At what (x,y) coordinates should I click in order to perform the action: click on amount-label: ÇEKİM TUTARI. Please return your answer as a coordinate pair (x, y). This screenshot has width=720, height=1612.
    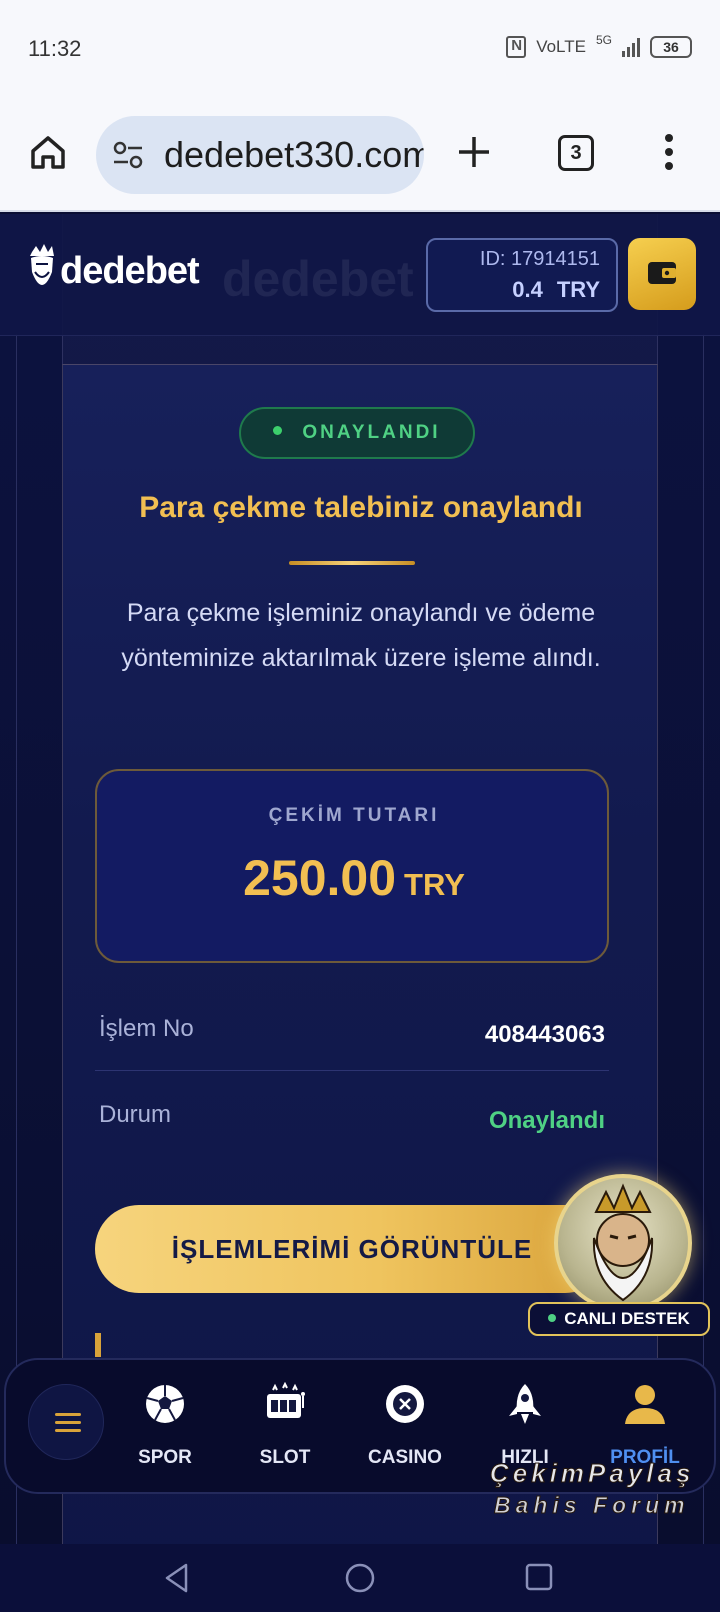
    Looking at the image, I should click on (354, 815).